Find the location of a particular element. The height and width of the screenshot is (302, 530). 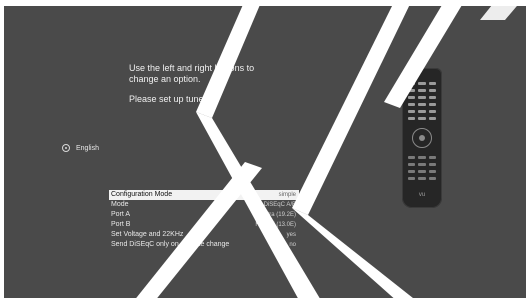

row-value: Astra (19.2E) is located at coordinates (278, 215).